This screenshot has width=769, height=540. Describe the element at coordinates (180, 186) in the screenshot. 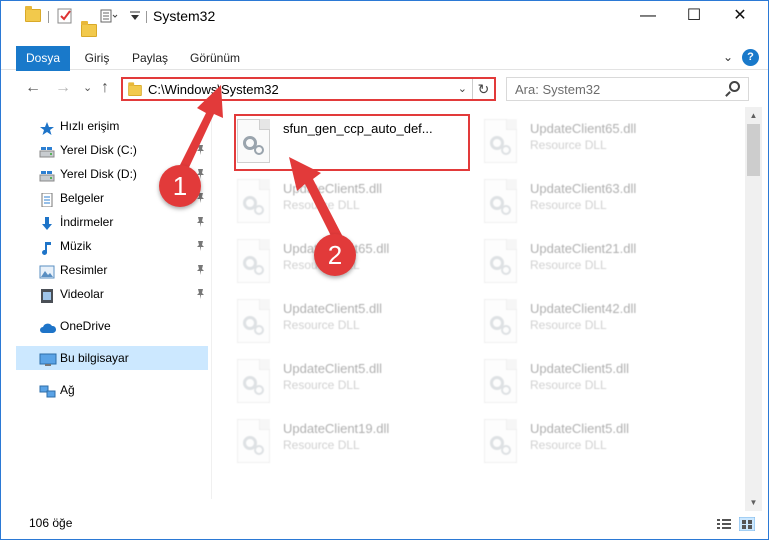

I see `step-badge-1: 1` at that location.